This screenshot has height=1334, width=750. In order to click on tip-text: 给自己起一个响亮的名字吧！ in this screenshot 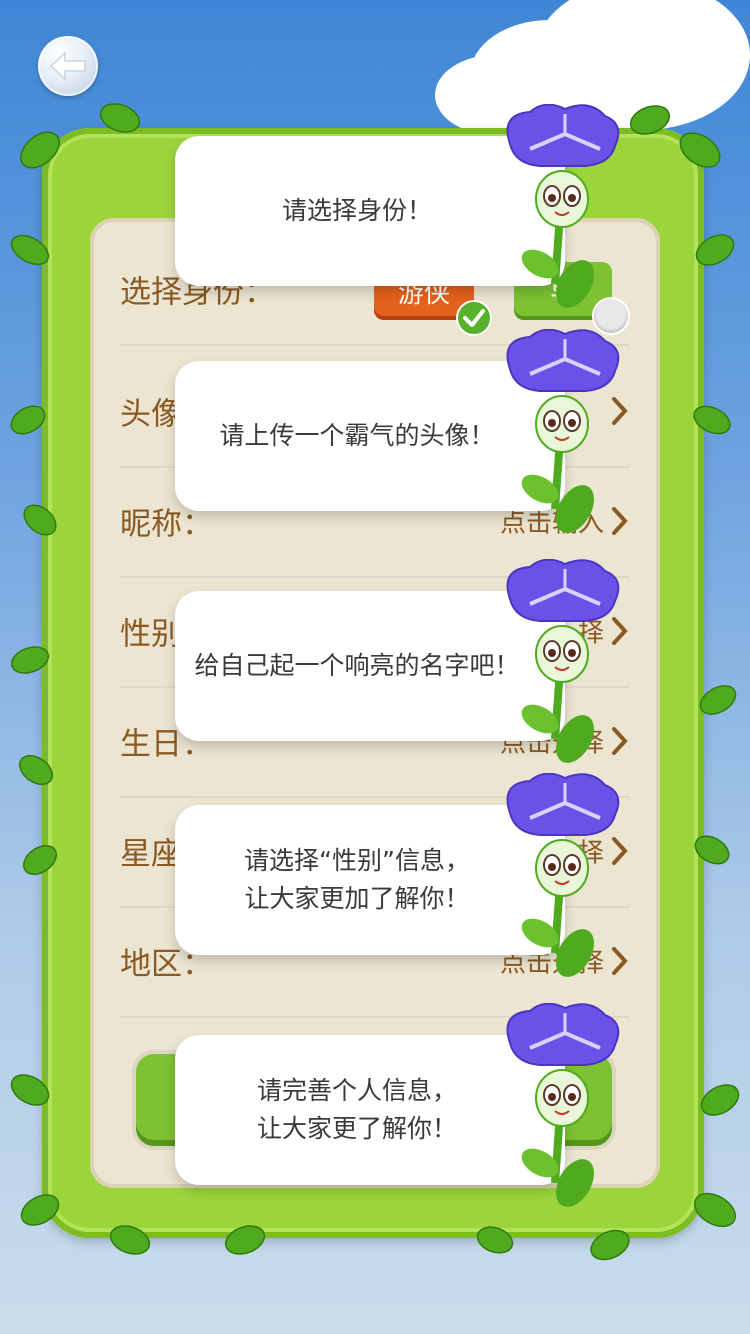, I will do `click(357, 665)`.